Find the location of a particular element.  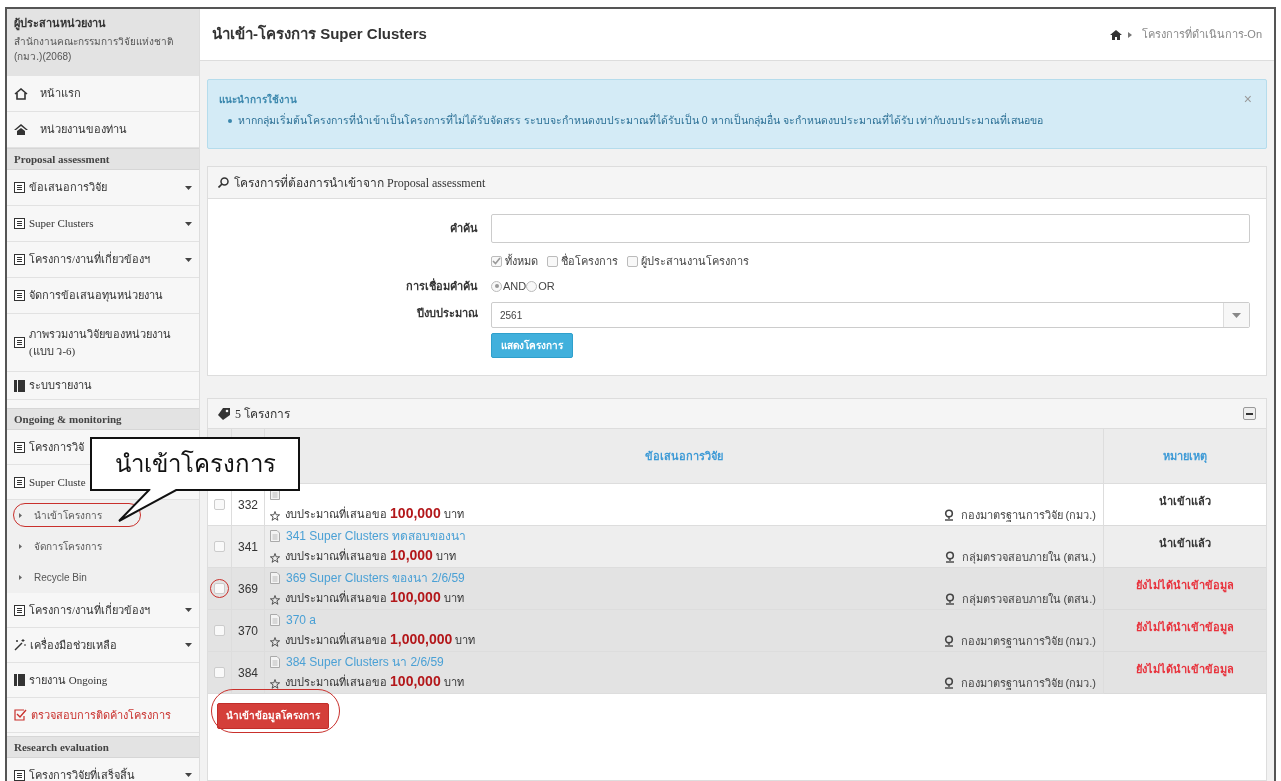

field-label: การเชื่อมคำค้น is located at coordinates (441, 285).